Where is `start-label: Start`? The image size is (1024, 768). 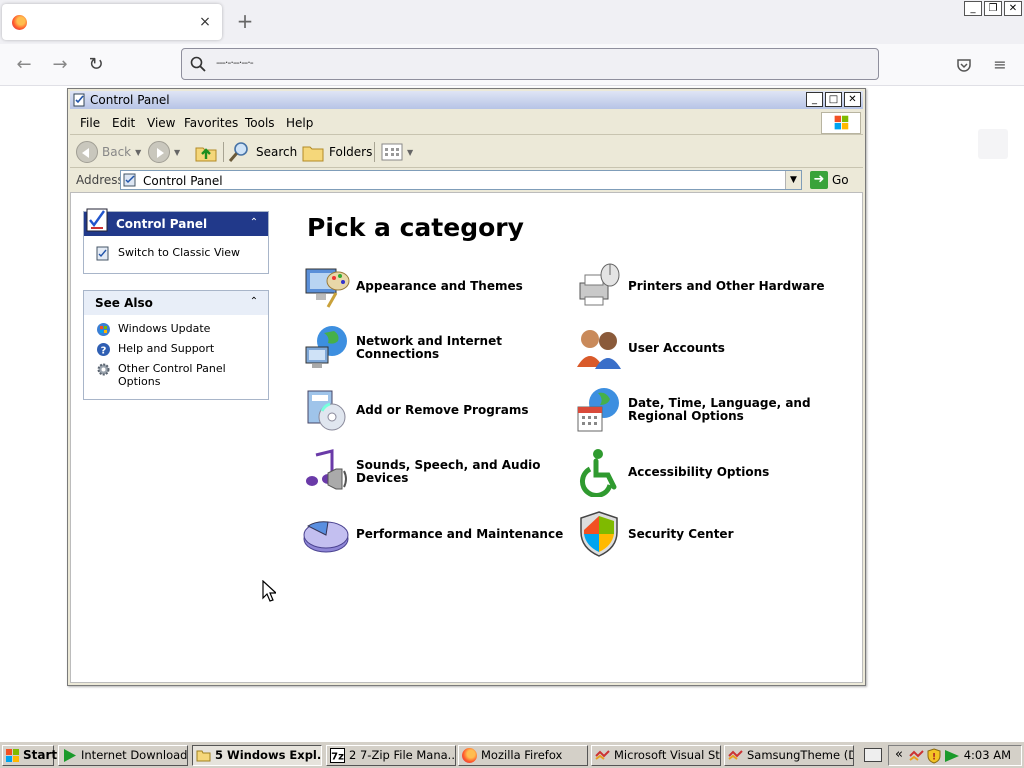
start-label: Start is located at coordinates (40, 755).